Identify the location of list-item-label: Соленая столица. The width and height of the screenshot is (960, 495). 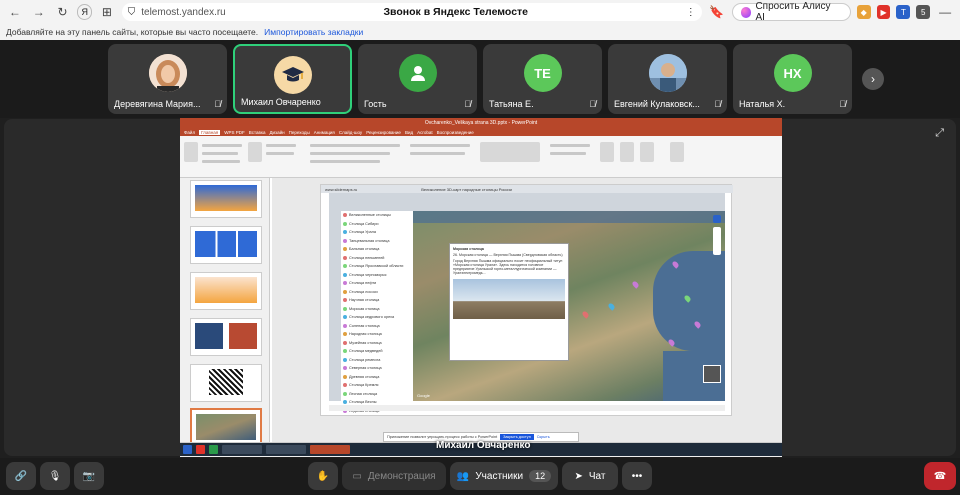
(364, 325).